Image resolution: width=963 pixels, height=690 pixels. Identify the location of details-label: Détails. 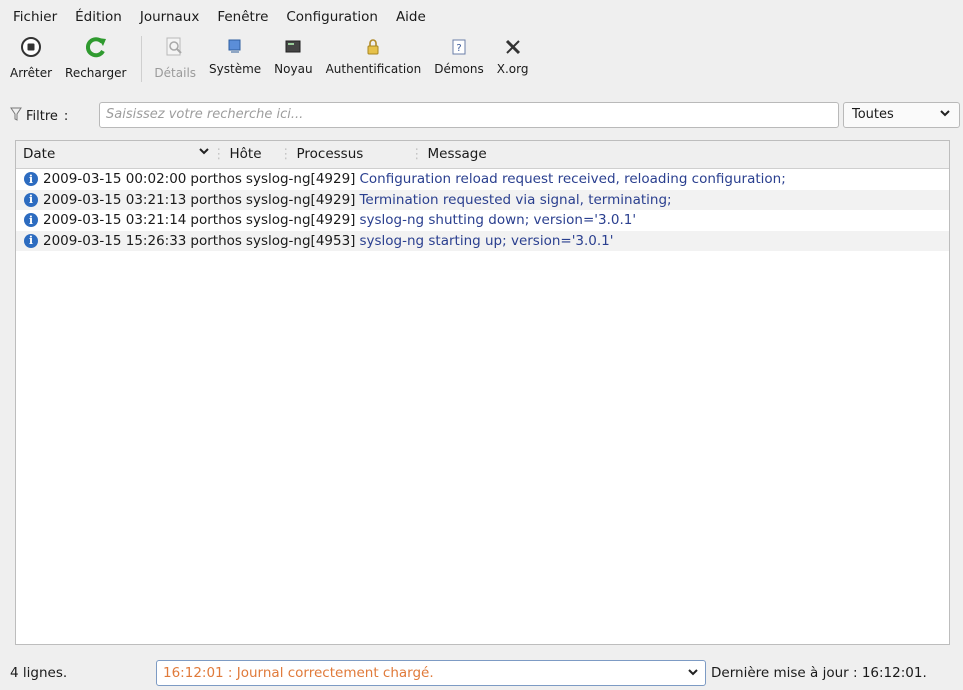
(175, 73).